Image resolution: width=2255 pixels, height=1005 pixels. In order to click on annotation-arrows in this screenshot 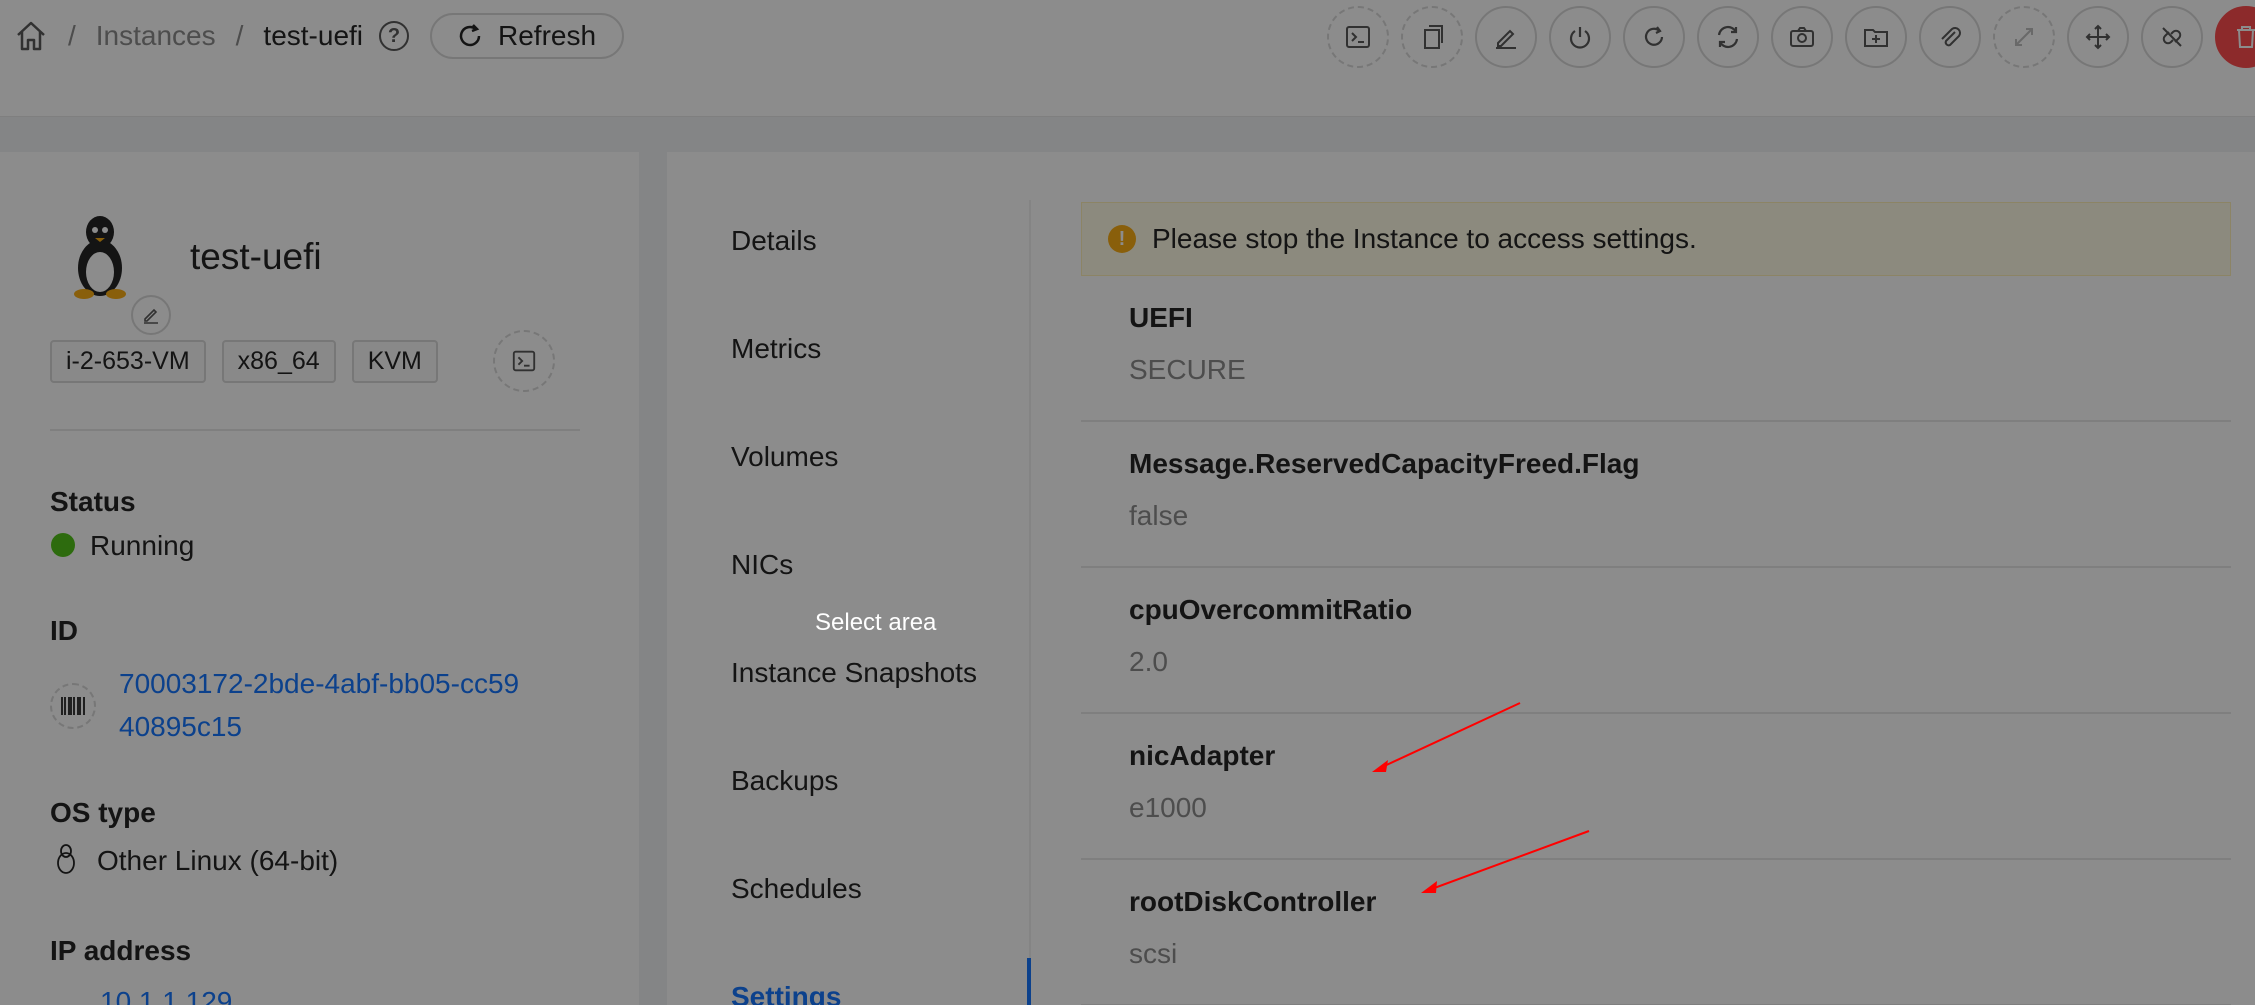, I will do `click(1481, 797)`.